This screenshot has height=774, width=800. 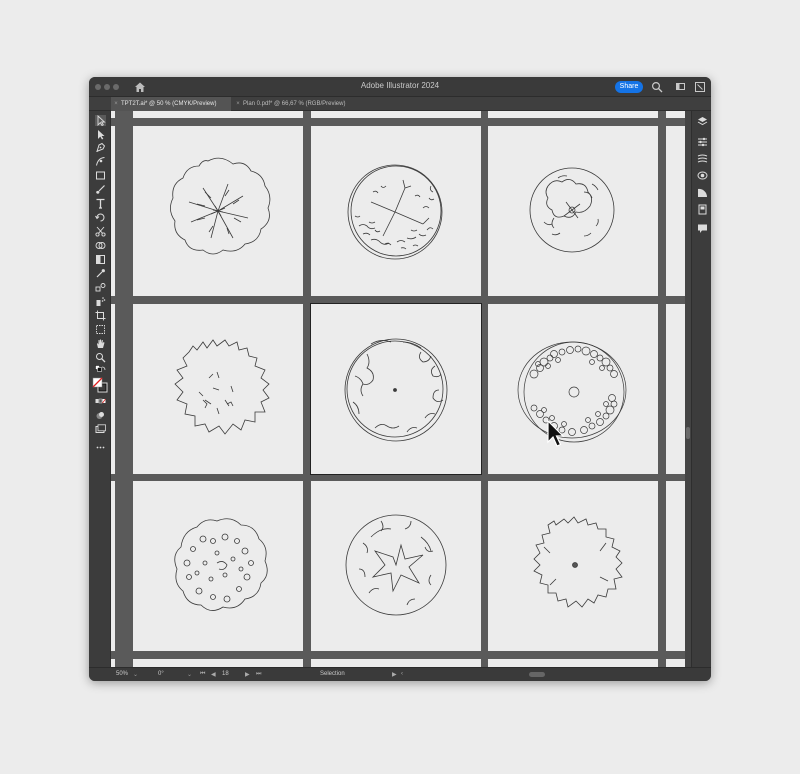 I want to click on zoom-tool-icon, so click(x=100, y=357).